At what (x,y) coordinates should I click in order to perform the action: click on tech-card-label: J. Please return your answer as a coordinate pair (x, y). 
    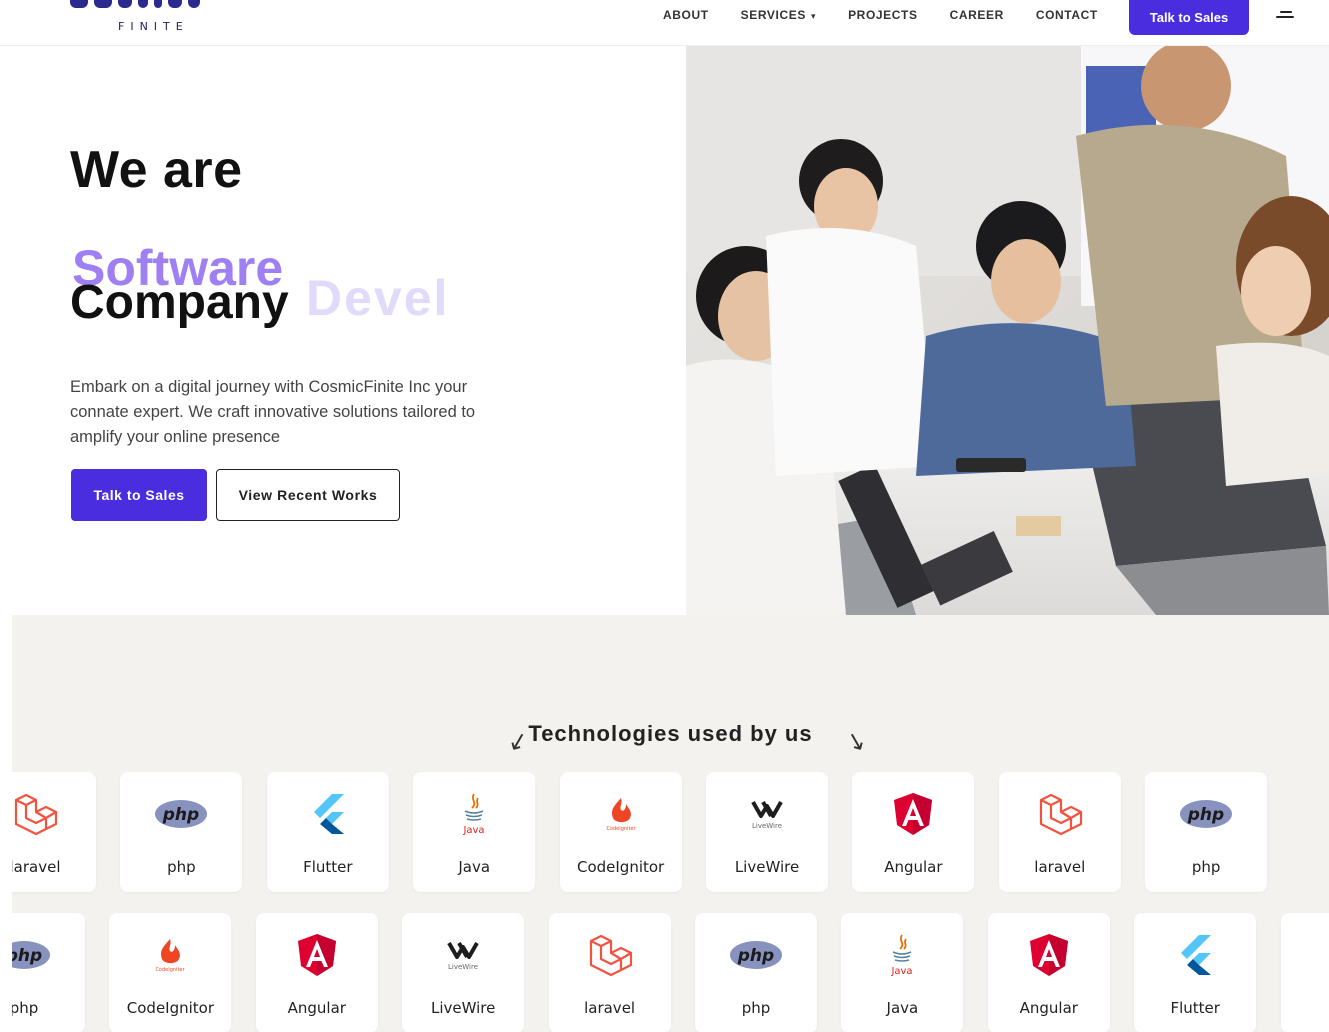
    Looking at the image, I should click on (1305, 1008).